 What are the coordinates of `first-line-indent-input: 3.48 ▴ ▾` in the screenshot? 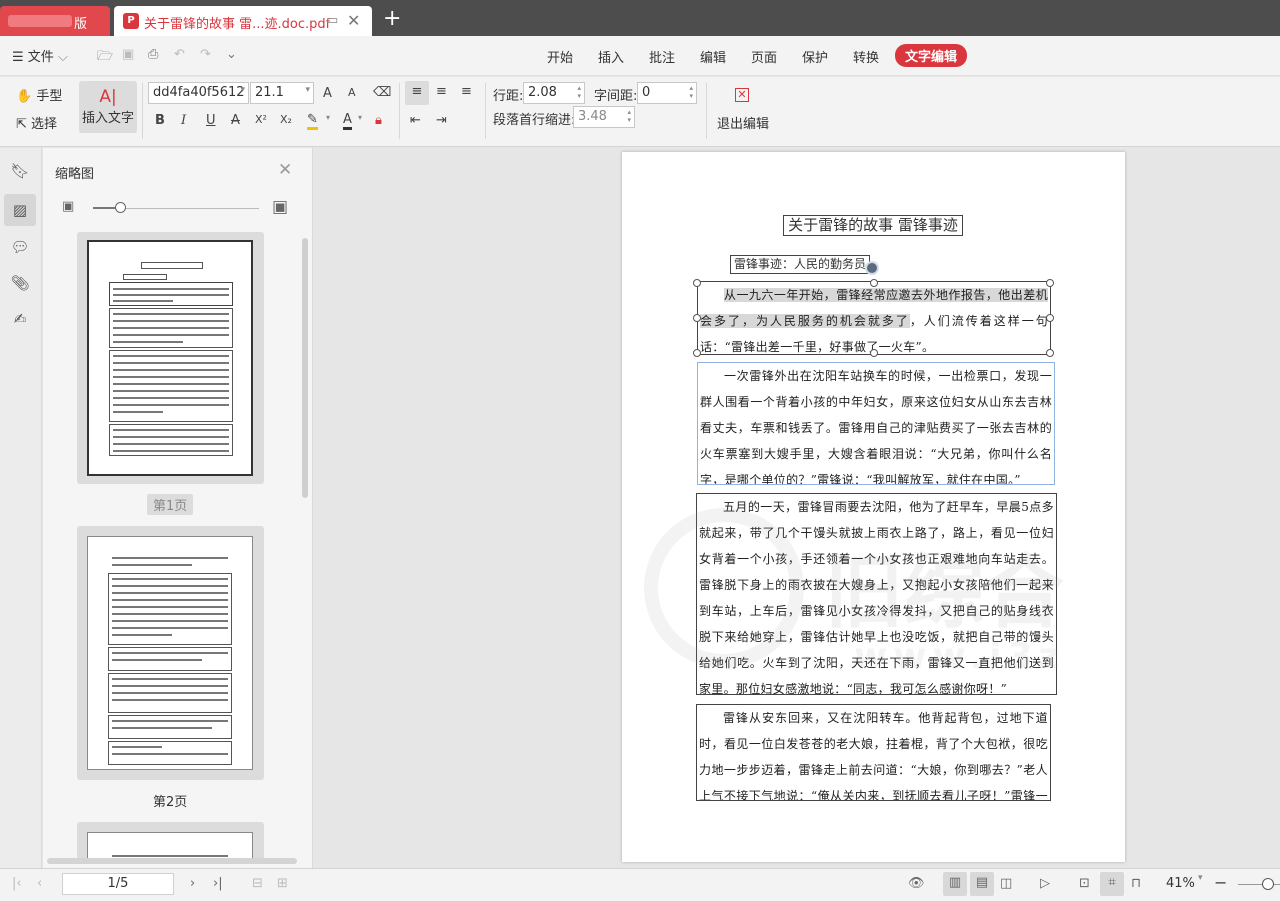 It's located at (604, 117).